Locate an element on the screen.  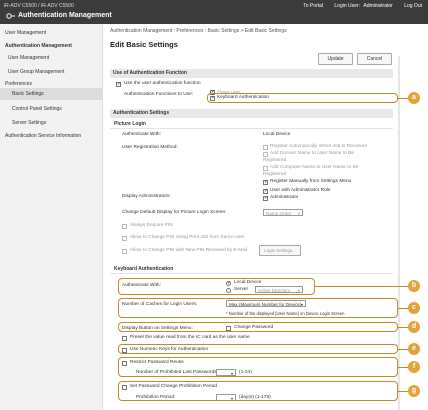
reg-computer-label-2: Registered is located at coordinates (275, 174).